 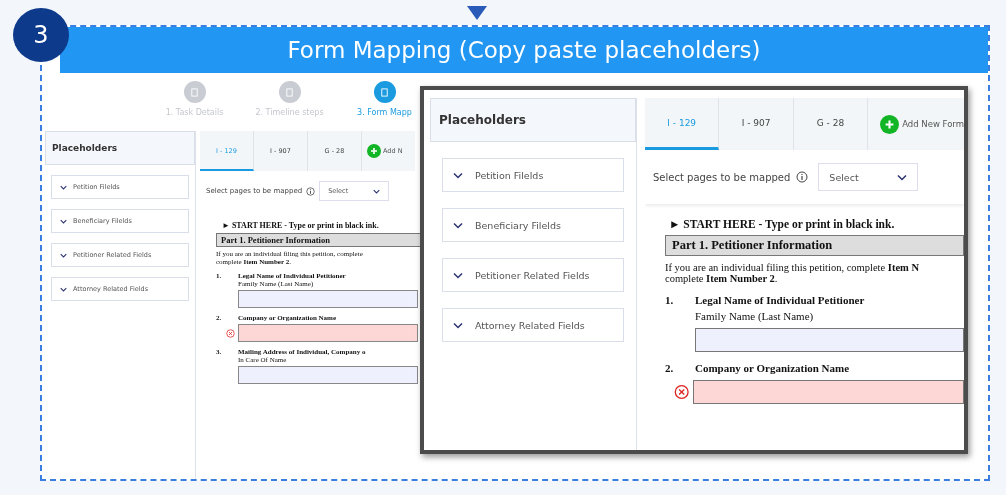 What do you see at coordinates (756, 124) in the screenshot?
I see `form-tab: I - 907` at bounding box center [756, 124].